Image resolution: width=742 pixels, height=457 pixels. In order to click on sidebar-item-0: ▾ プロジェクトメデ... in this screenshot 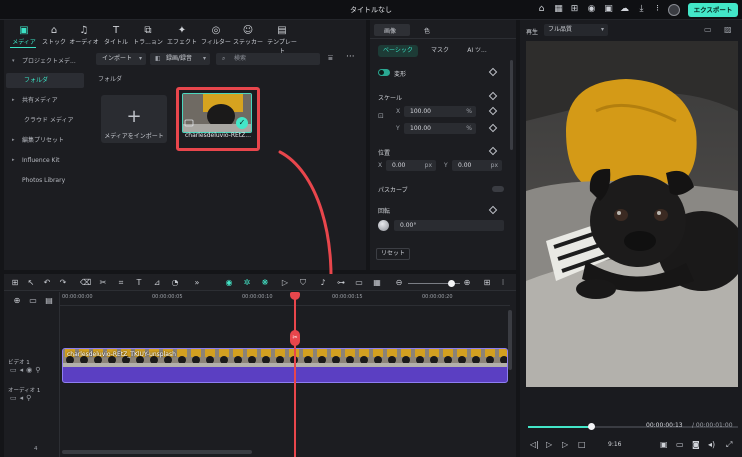, I will do `click(45, 61)`.